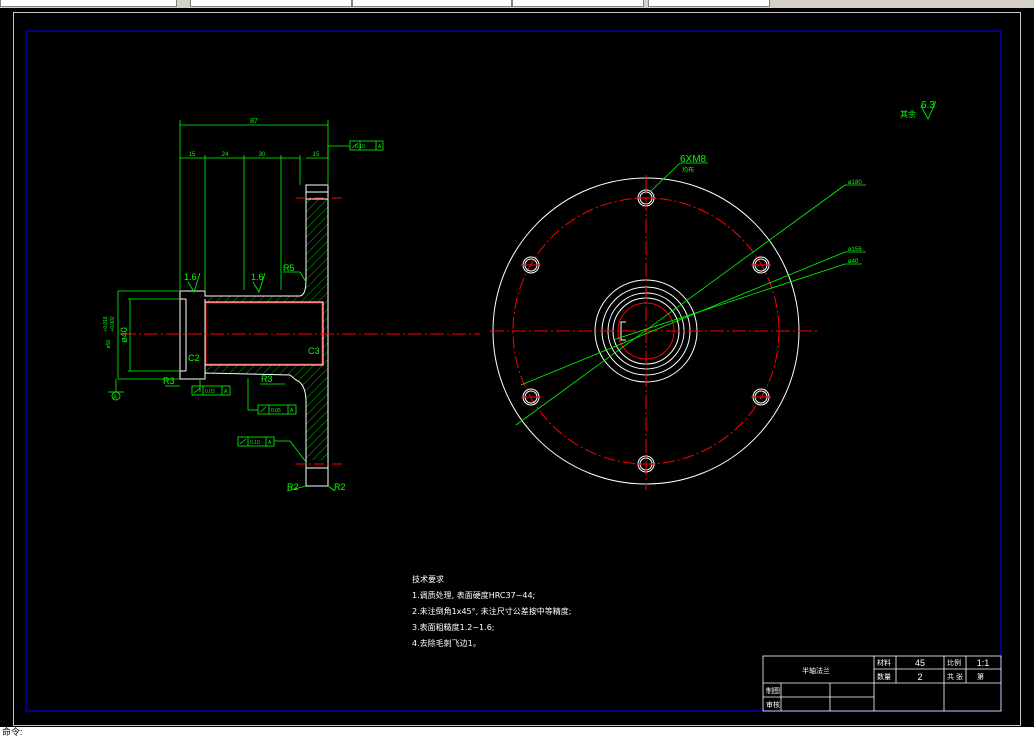 The width and height of the screenshot is (1034, 737). What do you see at coordinates (453, 627) in the screenshot?
I see `tech-requirement-3: 3.表面粗糙度1.2~1.6;` at bounding box center [453, 627].